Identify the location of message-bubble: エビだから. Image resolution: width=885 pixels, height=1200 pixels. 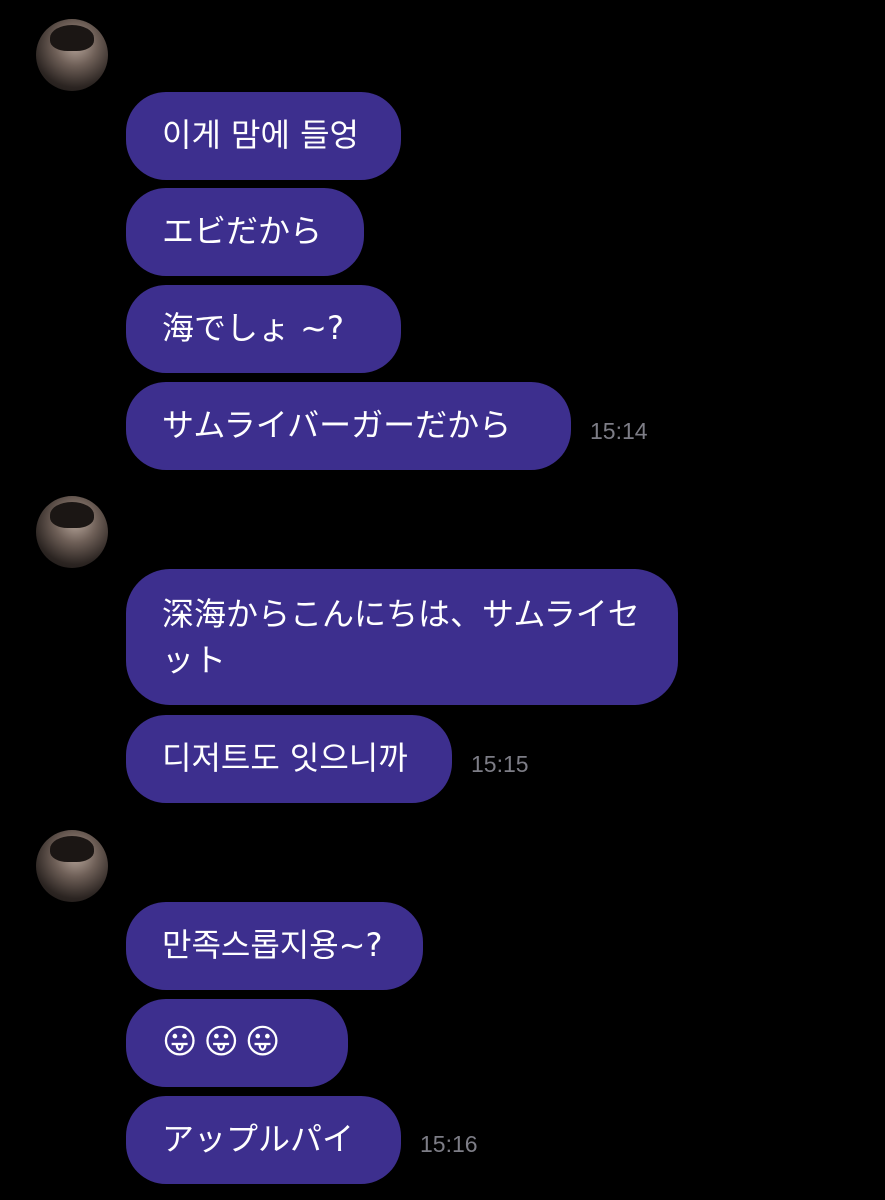
(245, 232).